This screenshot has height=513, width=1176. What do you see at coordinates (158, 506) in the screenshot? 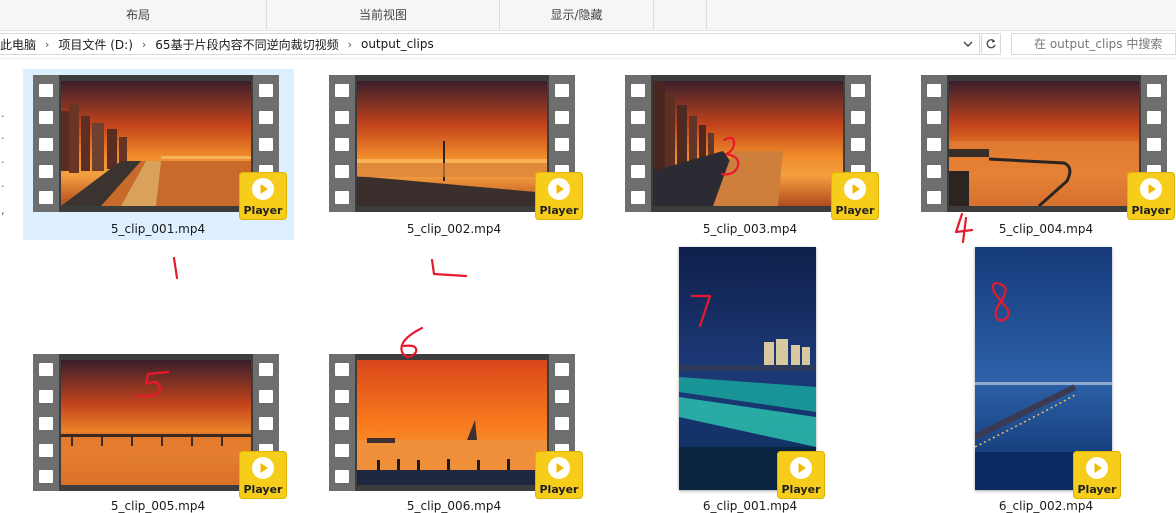
I see `file-name: 5_clip_005.mp4` at bounding box center [158, 506].